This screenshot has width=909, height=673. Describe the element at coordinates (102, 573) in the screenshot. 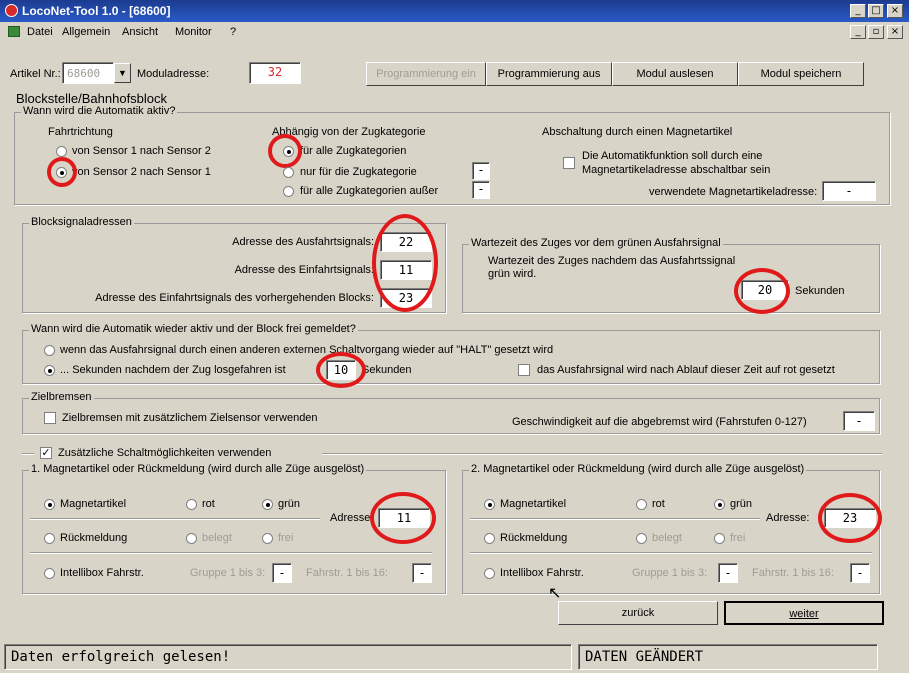

I see `g1-ib-label: Intellibox Fahrstr.` at that location.